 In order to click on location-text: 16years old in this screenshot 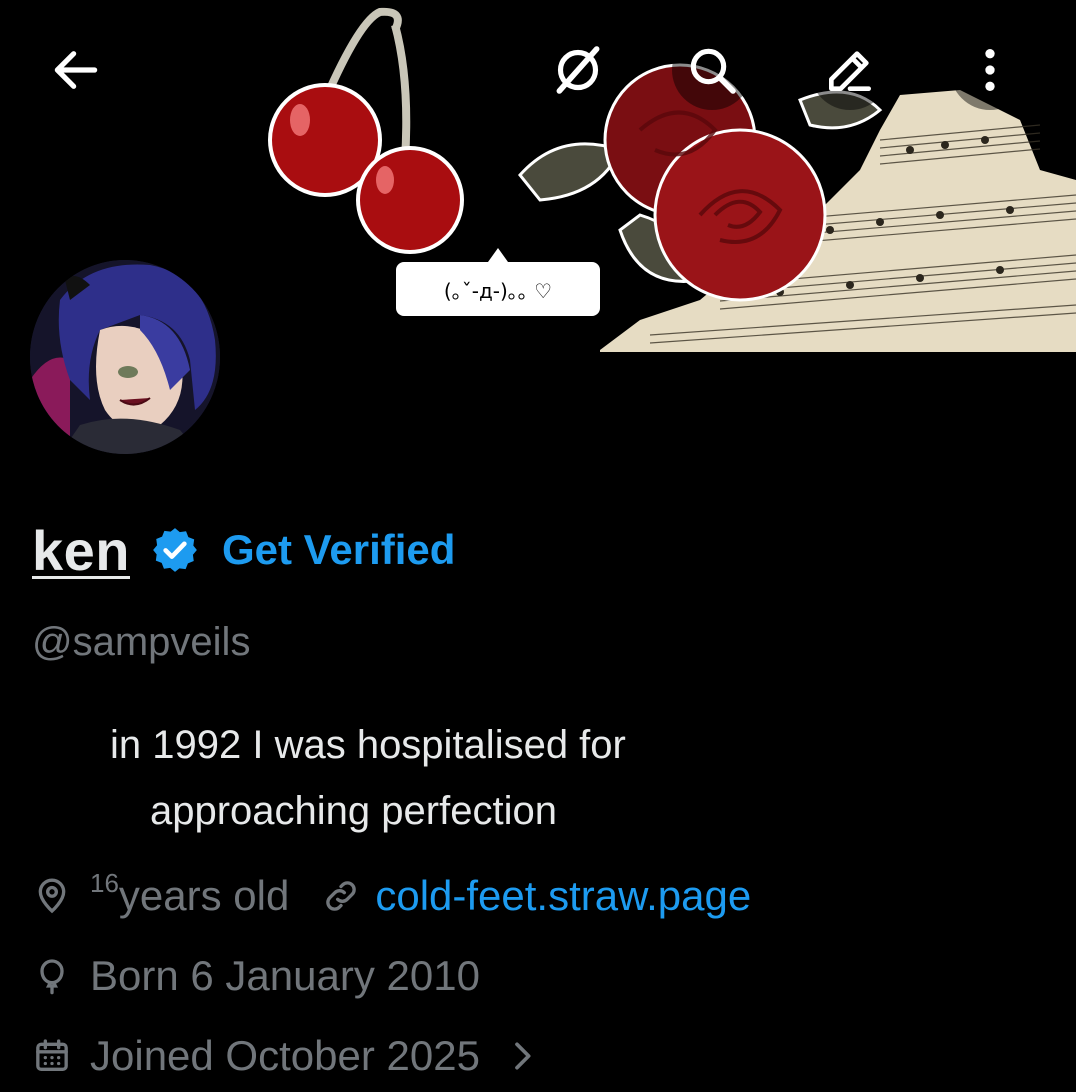, I will do `click(190, 893)`.